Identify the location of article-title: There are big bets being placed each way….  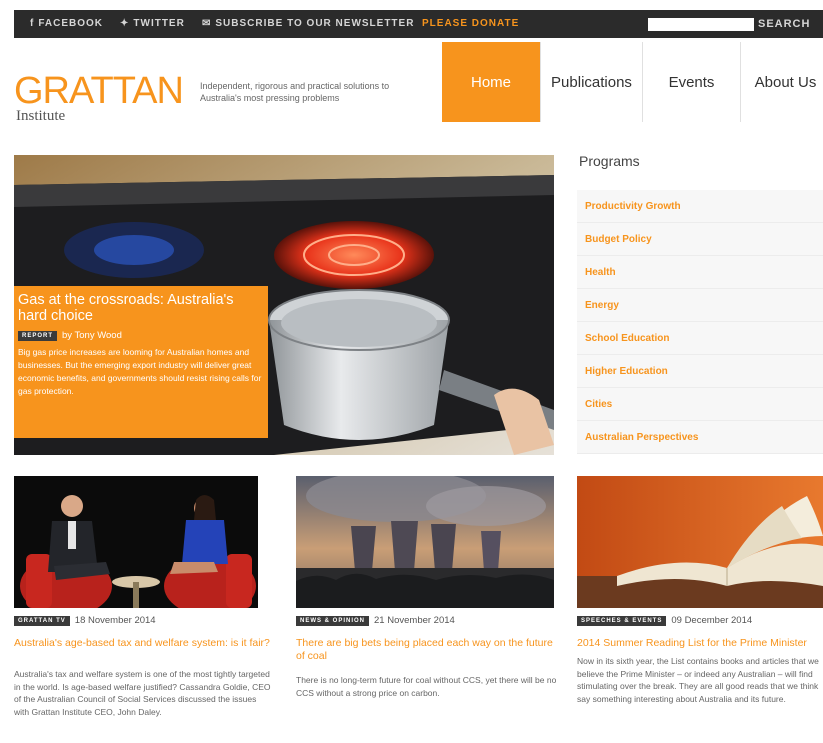
(427, 650).